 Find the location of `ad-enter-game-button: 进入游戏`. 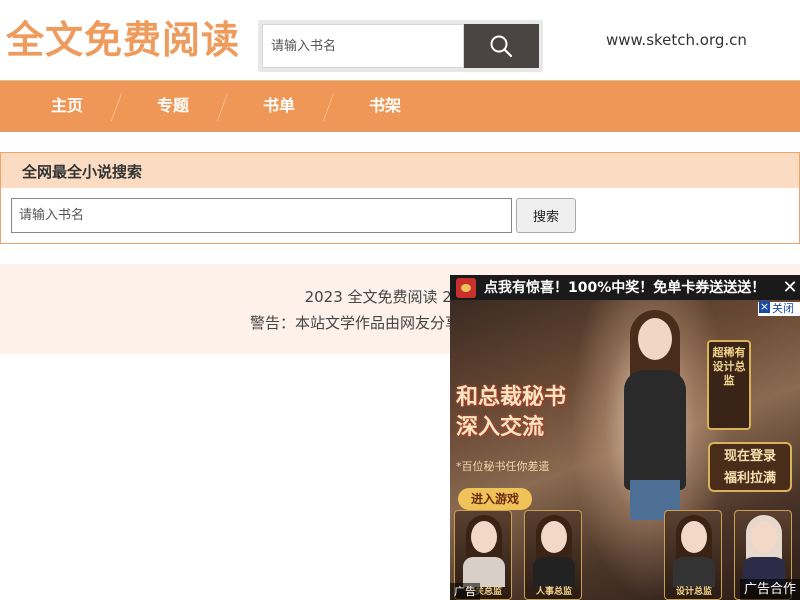

ad-enter-game-button: 进入游戏 is located at coordinates (495, 499).